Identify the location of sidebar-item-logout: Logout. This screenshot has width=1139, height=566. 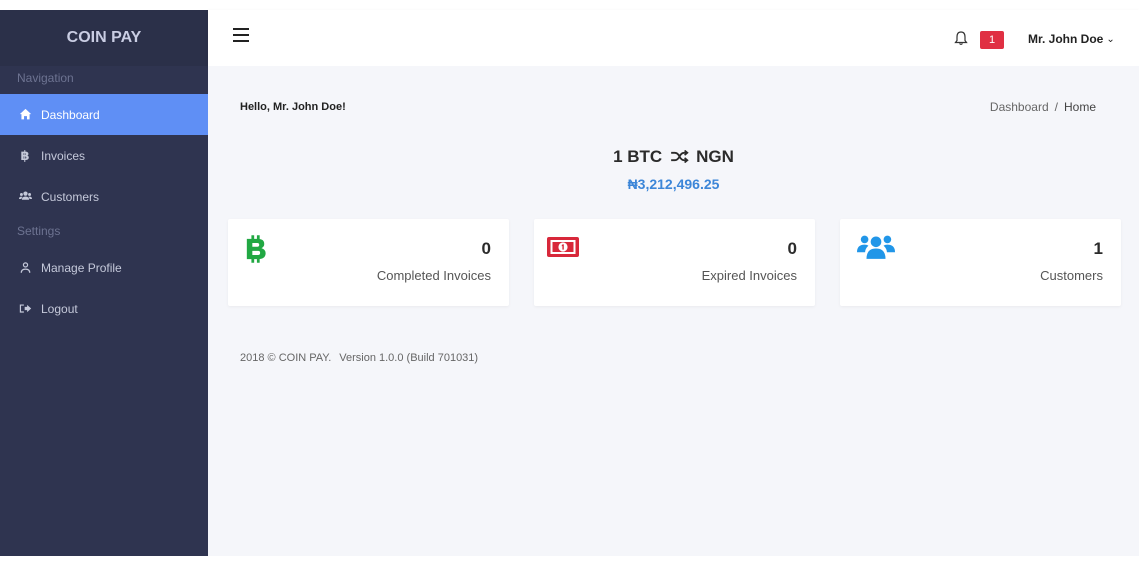
(104, 308).